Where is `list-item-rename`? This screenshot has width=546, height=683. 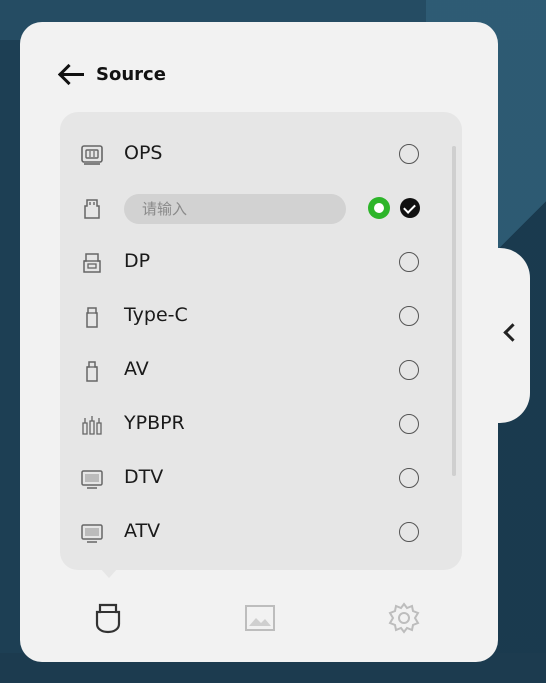 list-item-rename is located at coordinates (260, 208).